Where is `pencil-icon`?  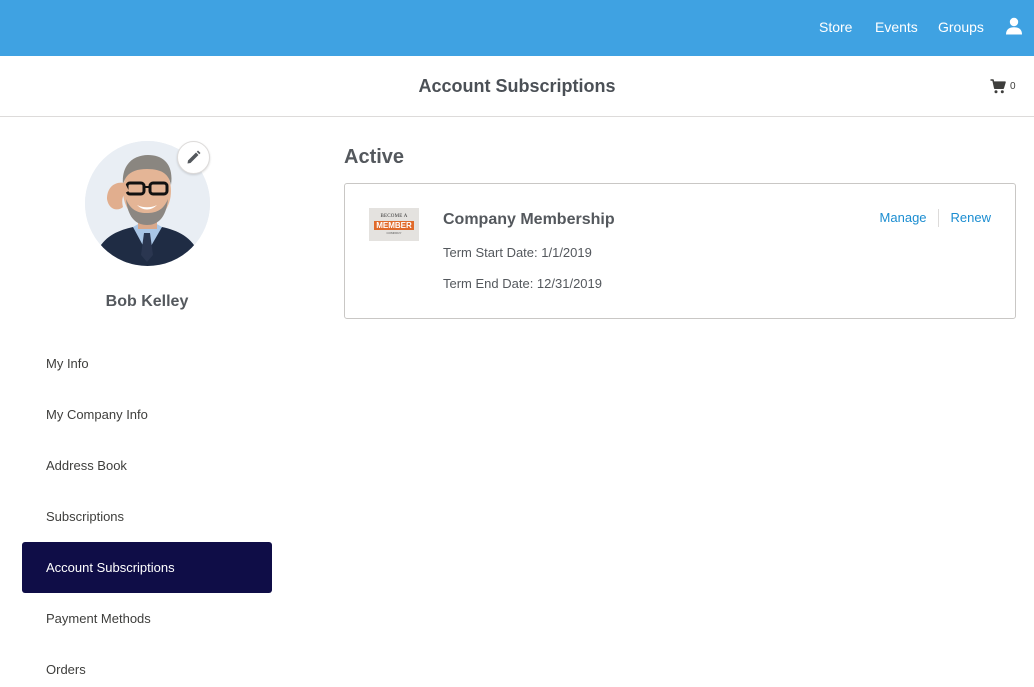 pencil-icon is located at coordinates (194, 157).